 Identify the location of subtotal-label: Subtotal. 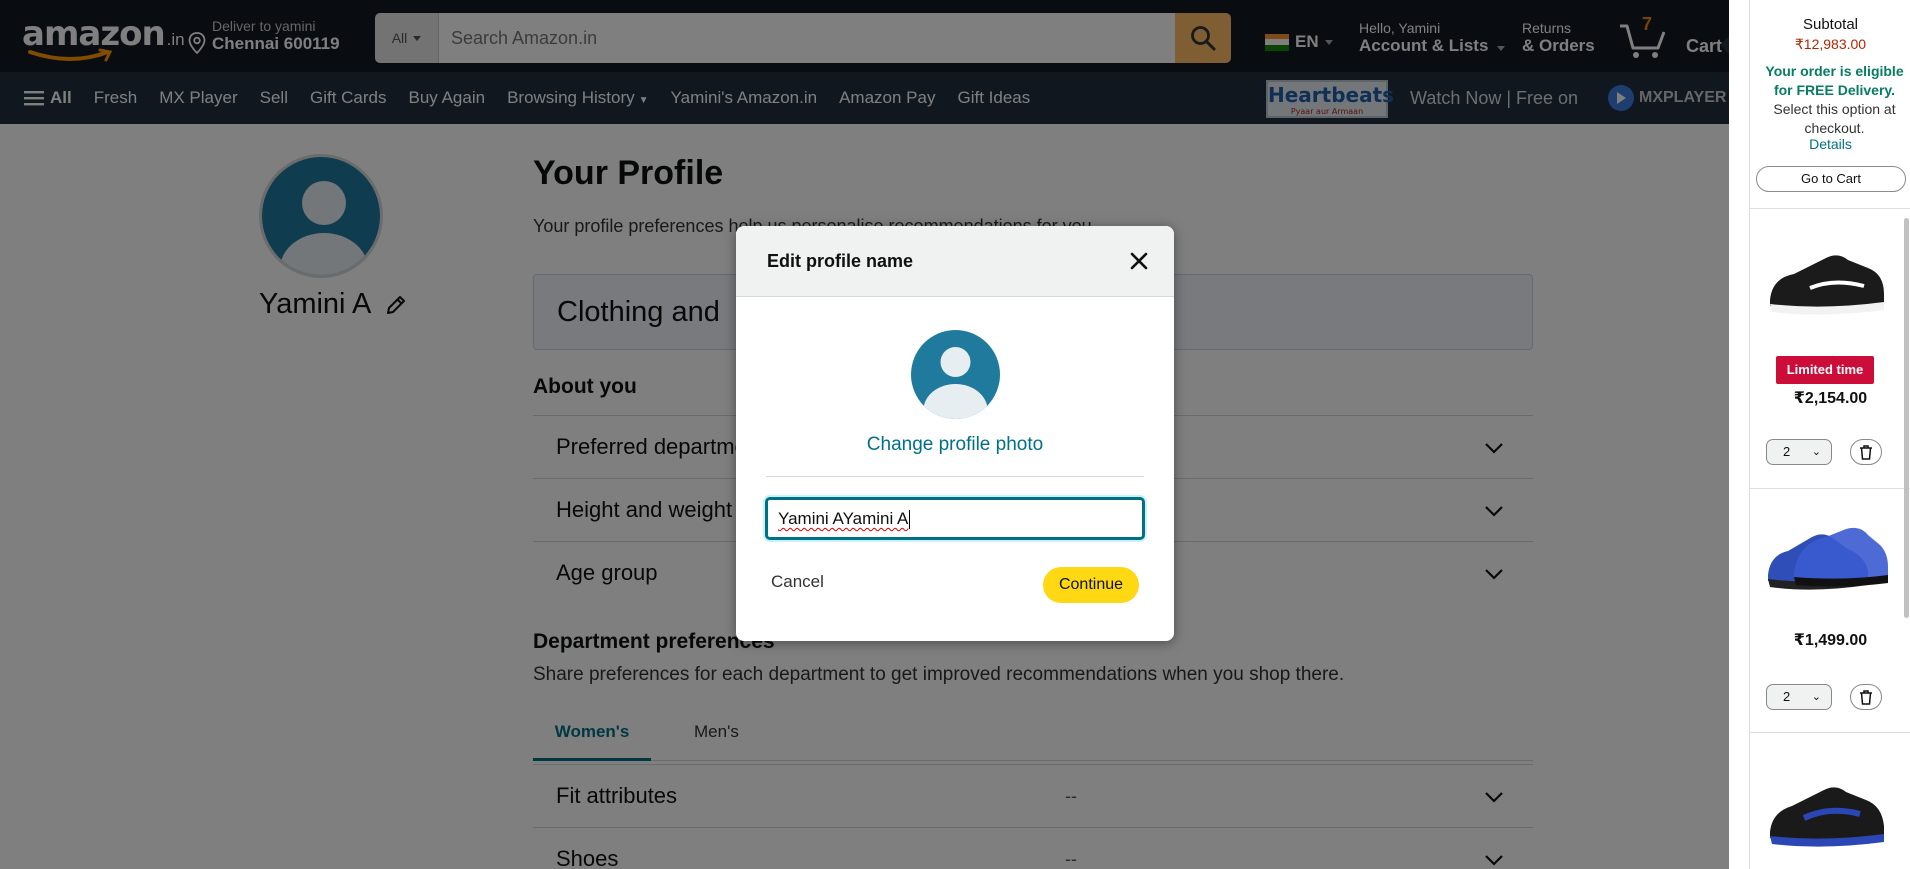
(1830, 24).